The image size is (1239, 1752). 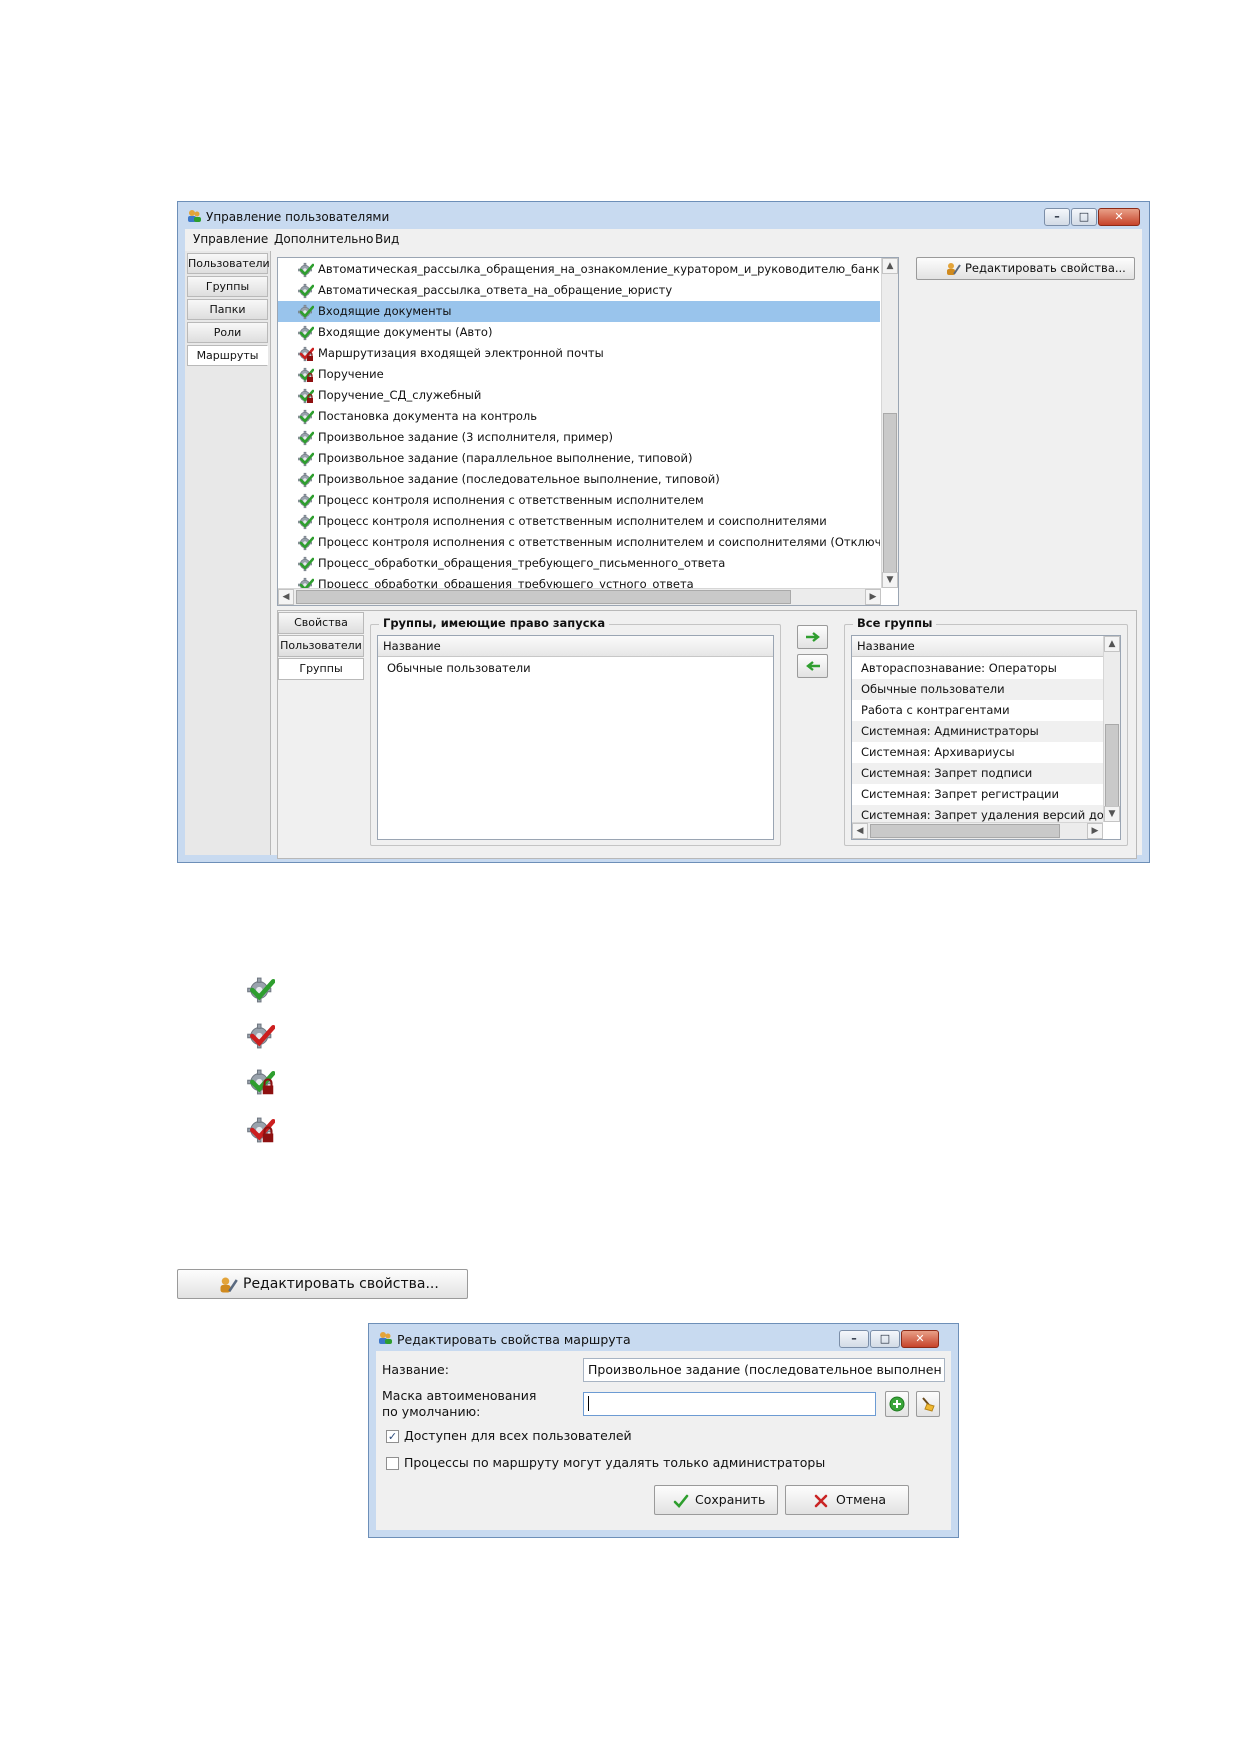 What do you see at coordinates (579, 395) in the screenshot?
I see `route-row: Поручение_СД_служебный` at bounding box center [579, 395].